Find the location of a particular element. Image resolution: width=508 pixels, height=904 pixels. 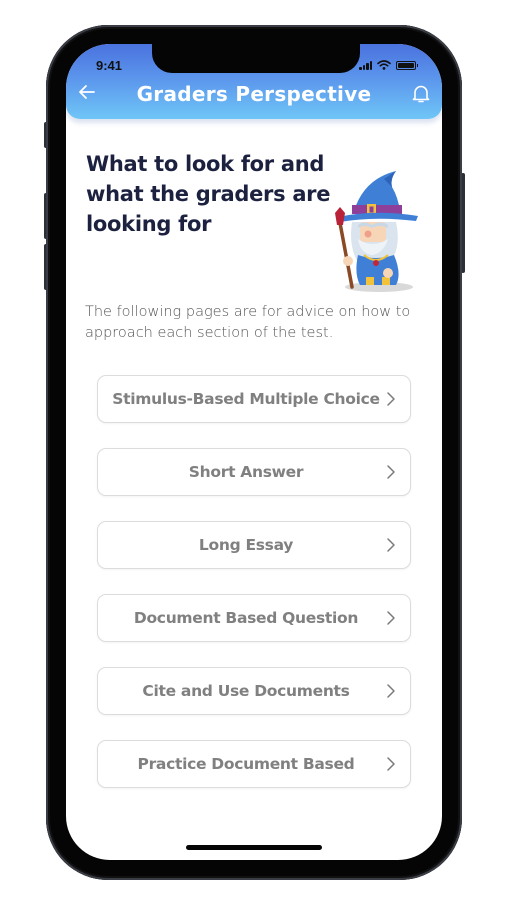

notifications-button is located at coordinates (421, 94).